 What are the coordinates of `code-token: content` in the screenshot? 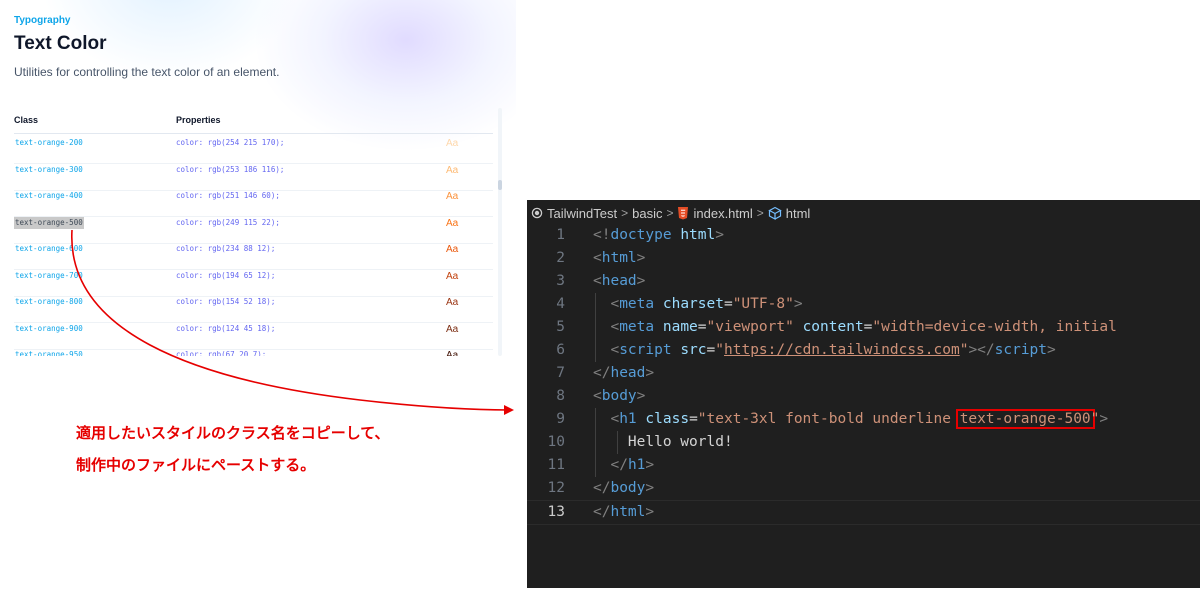 It's located at (833, 327).